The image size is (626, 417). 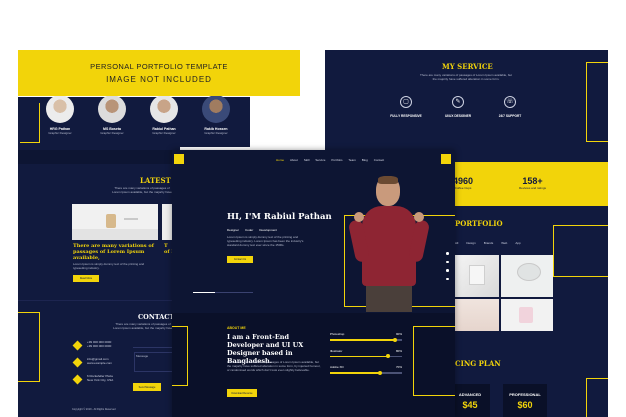 What do you see at coordinates (280, 160) in the screenshot?
I see `nav-home: Home` at bounding box center [280, 160].